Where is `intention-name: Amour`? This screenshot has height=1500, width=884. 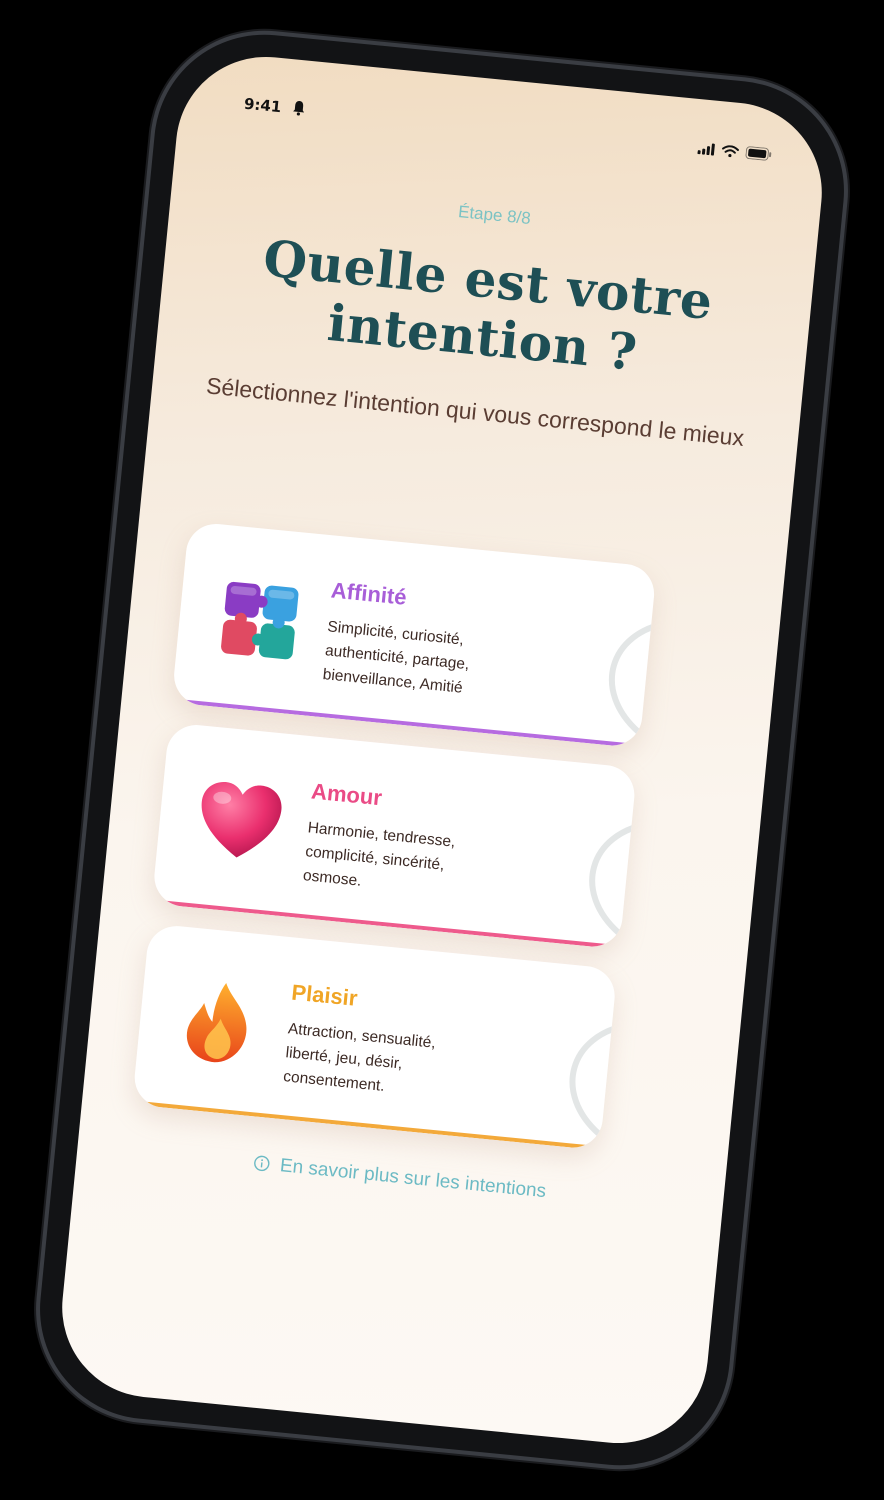
intention-name: Amour is located at coordinates (347, 794).